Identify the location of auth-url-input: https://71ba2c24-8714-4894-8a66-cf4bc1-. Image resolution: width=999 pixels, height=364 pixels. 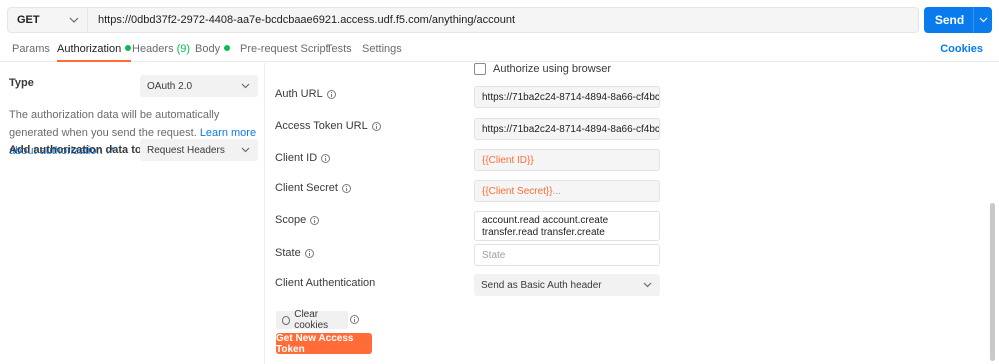
(567, 97).